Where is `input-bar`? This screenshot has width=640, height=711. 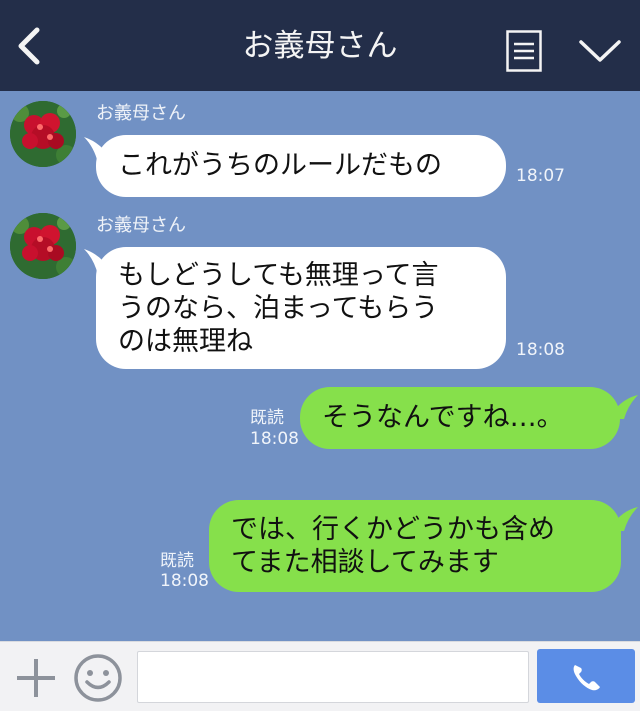
input-bar is located at coordinates (320, 676).